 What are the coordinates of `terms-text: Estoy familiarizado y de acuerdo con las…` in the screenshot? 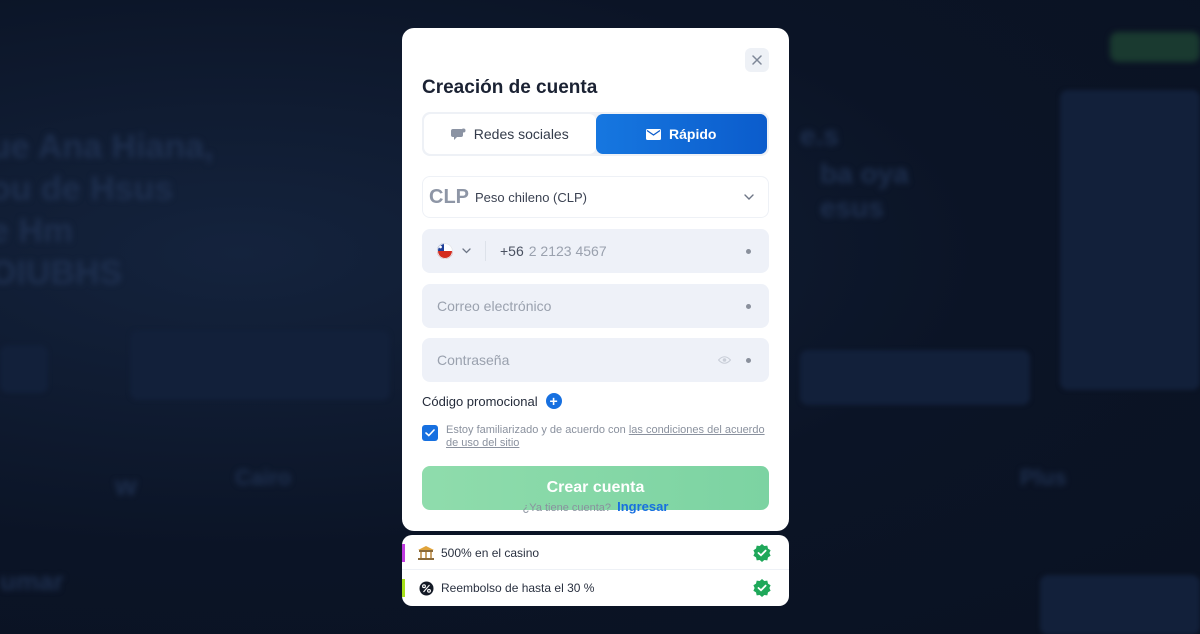 It's located at (607, 437).